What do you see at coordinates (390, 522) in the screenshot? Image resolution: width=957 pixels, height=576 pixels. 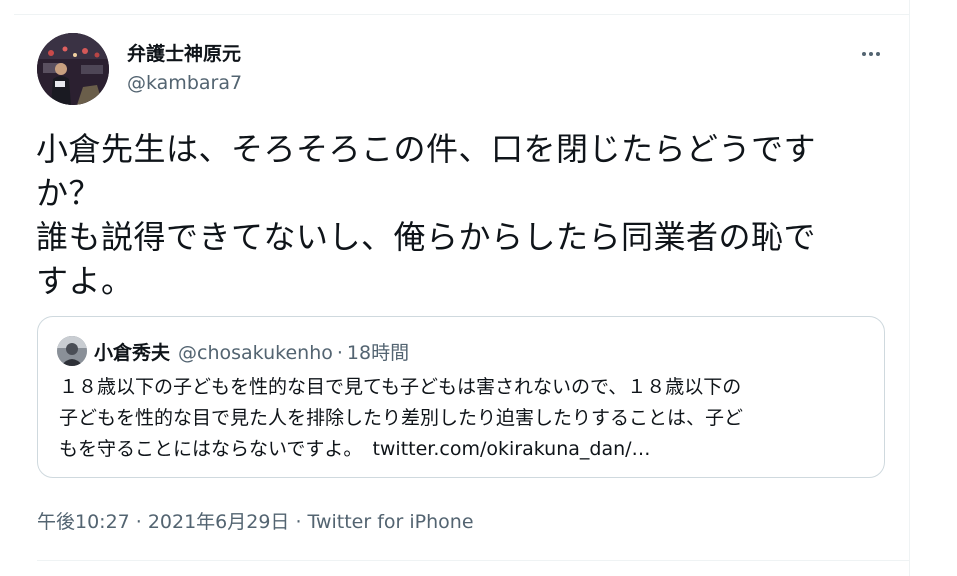 I see `tweet-source-link: Twitter for iPhone` at bounding box center [390, 522].